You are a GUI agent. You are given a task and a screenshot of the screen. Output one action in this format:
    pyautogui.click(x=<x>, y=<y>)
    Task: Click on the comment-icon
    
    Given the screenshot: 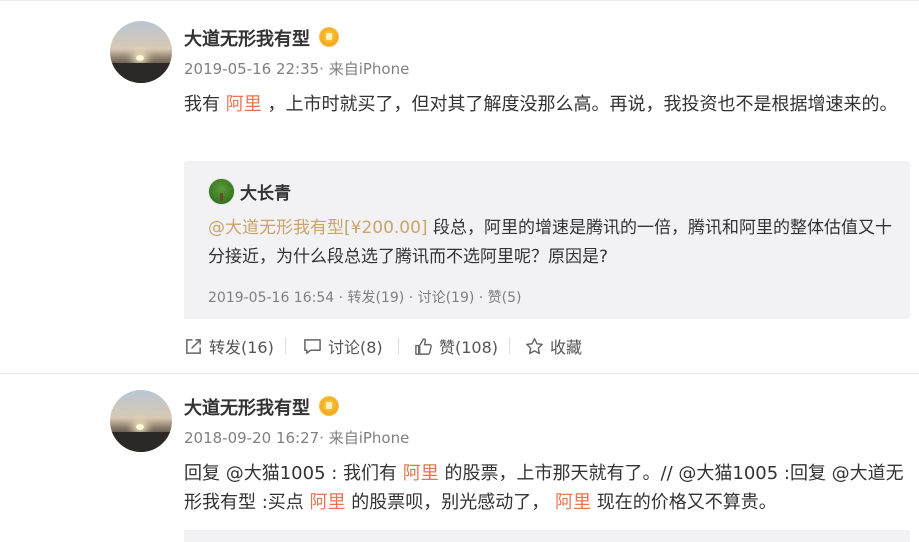 What is the action you would take?
    pyautogui.click(x=312, y=346)
    